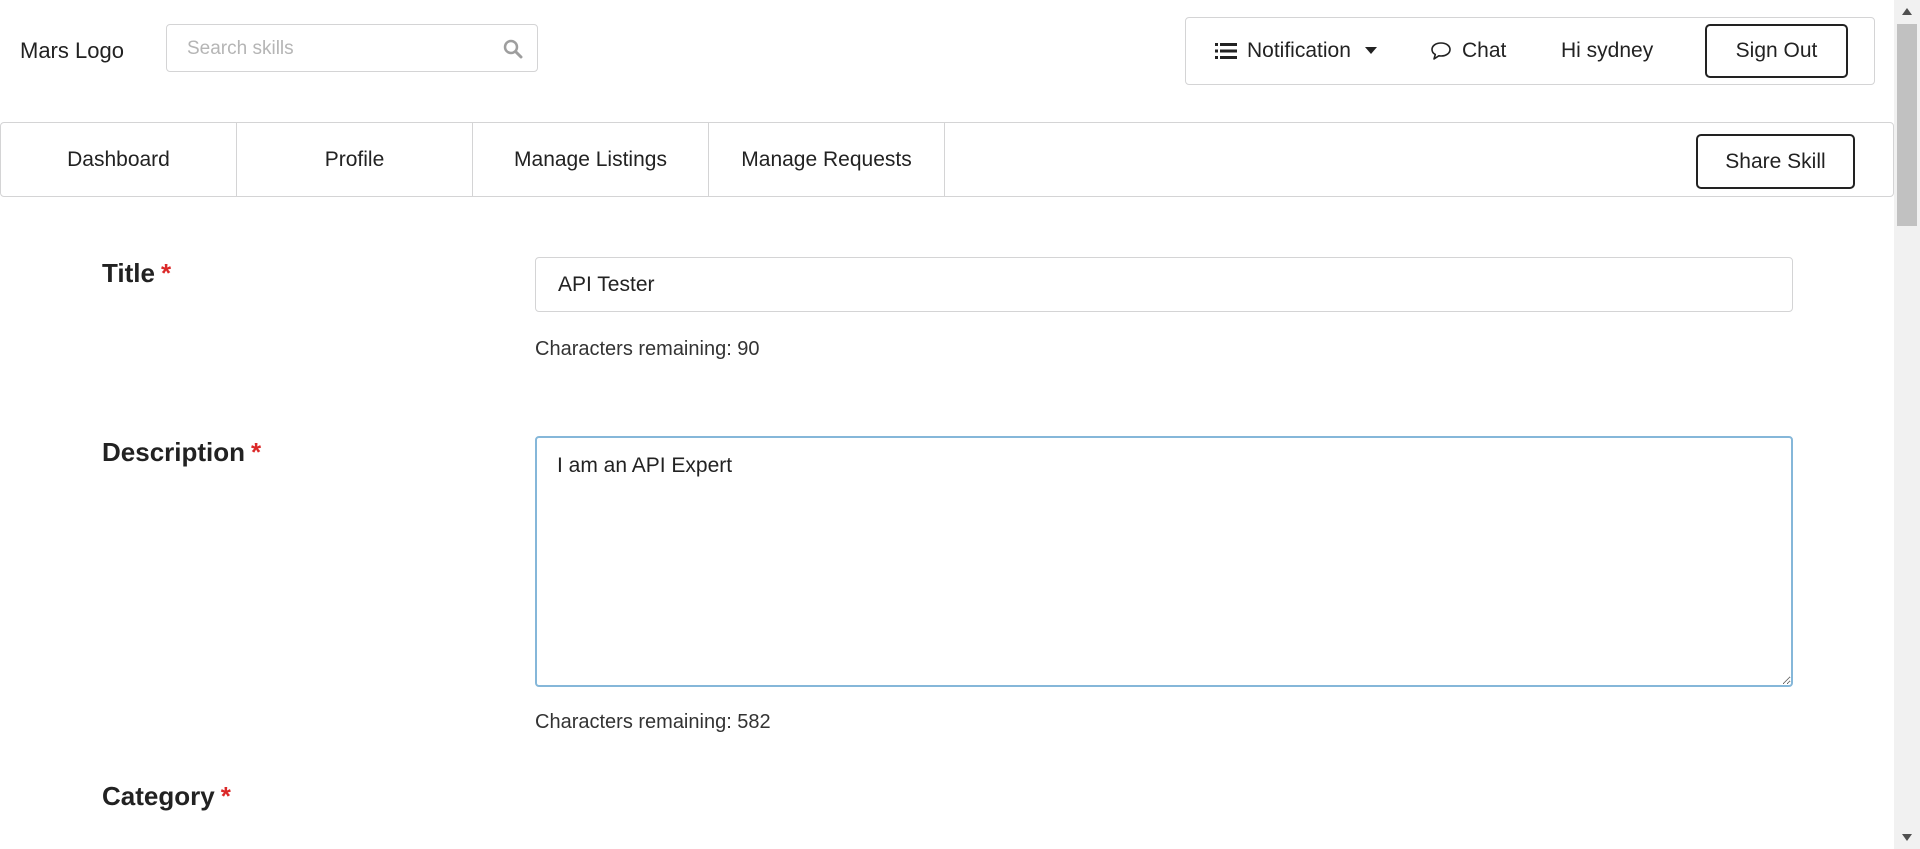  What do you see at coordinates (72, 51) in the screenshot?
I see `mars-logo: Mars Logo` at bounding box center [72, 51].